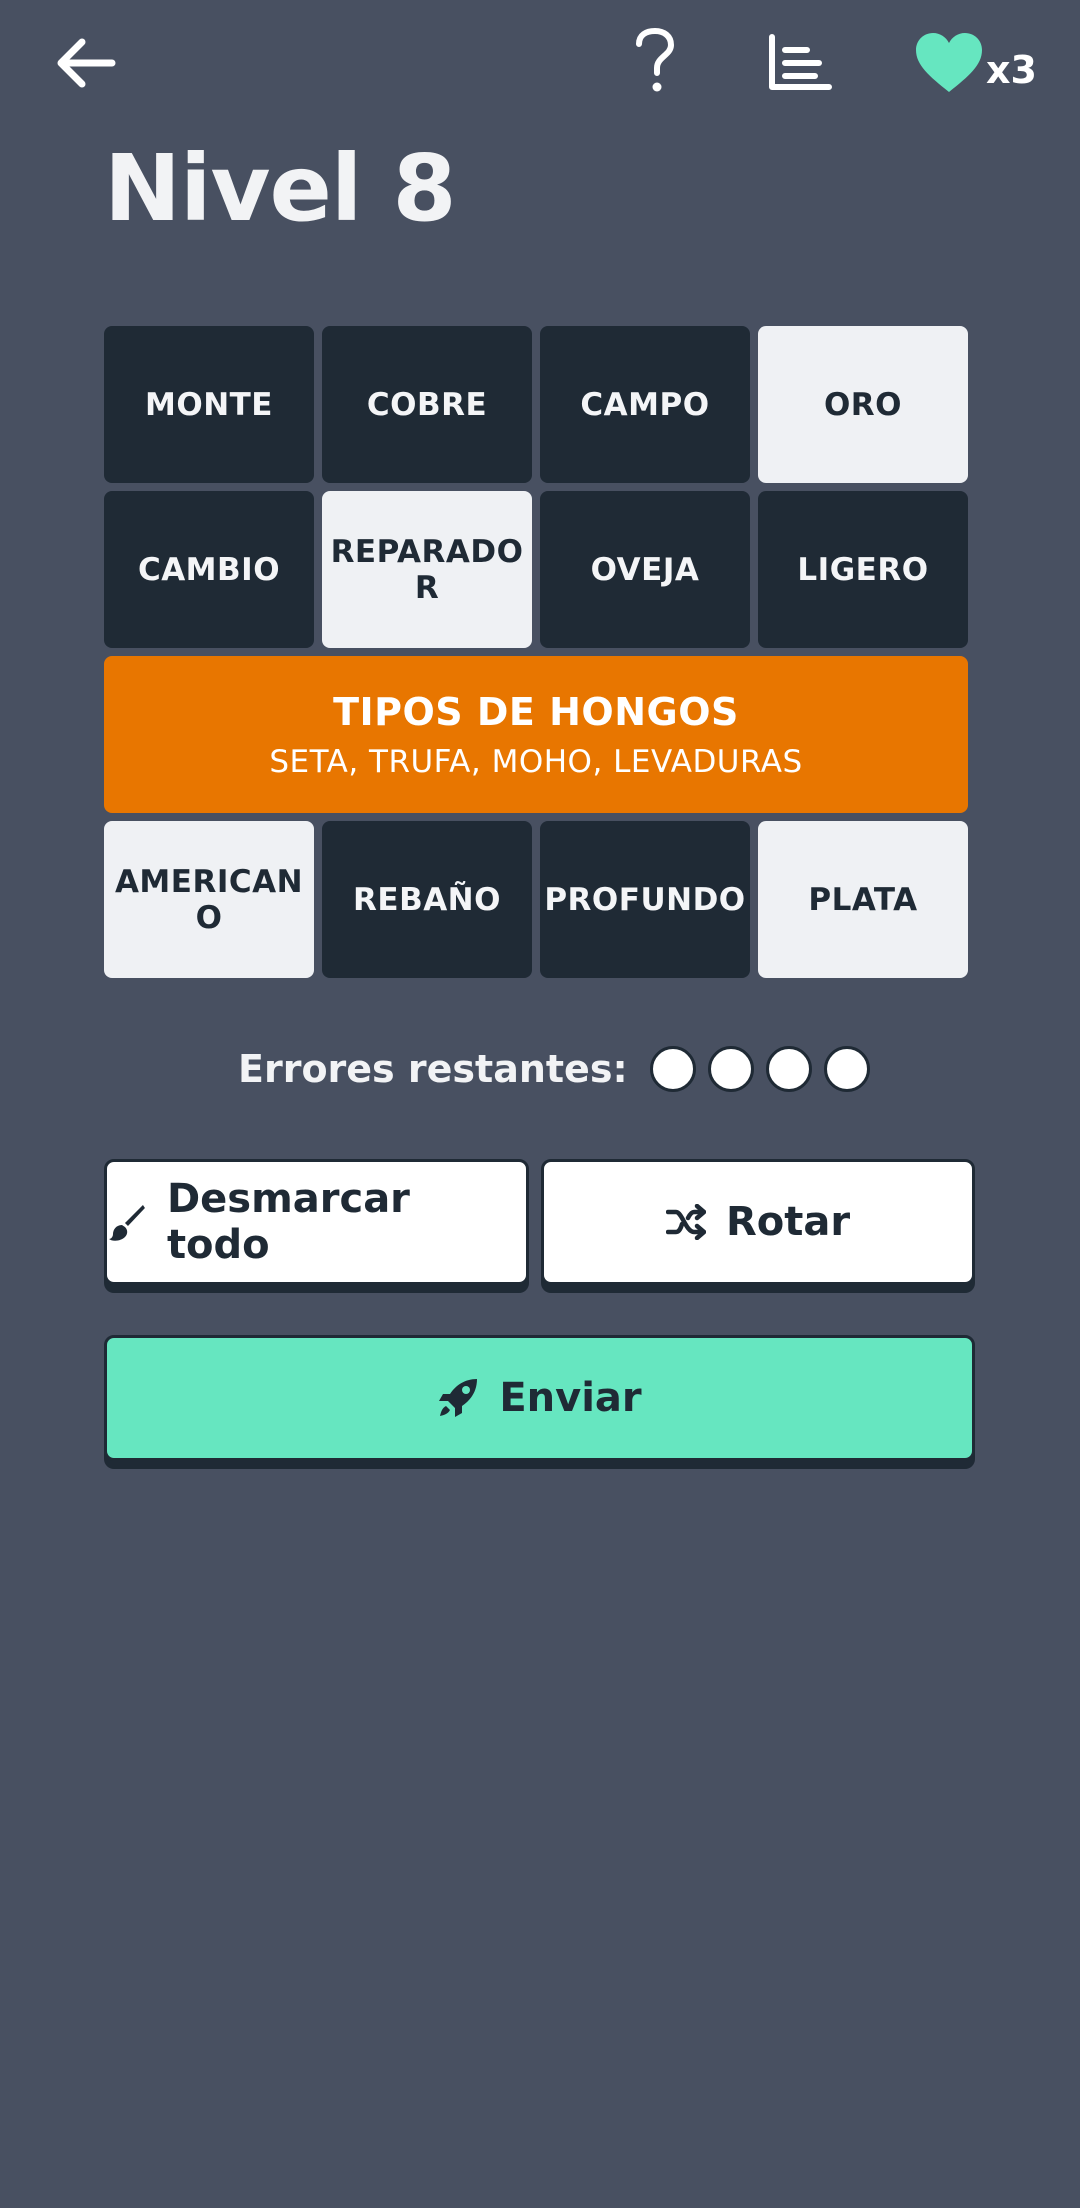 The image size is (1080, 2208). I want to click on question-mark-icon, so click(655, 60).